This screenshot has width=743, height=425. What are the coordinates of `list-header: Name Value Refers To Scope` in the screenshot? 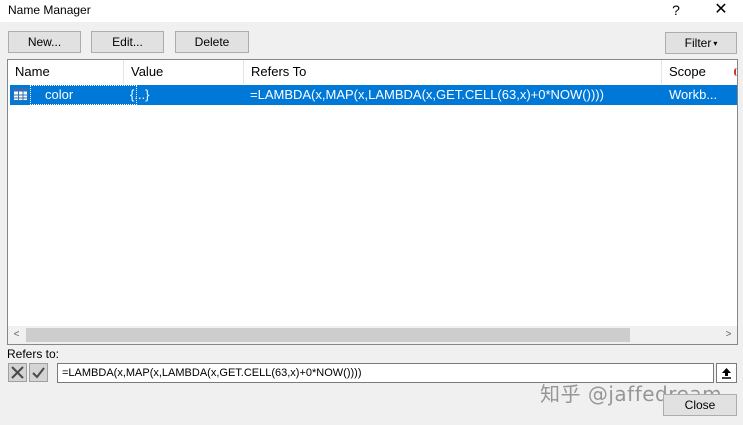 It's located at (372, 72).